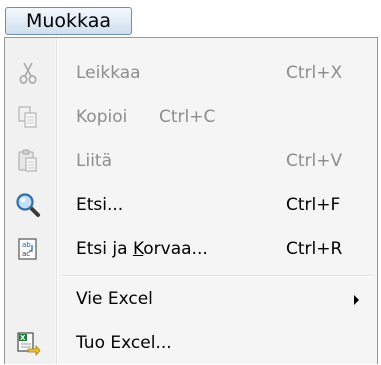 Image resolution: width=381 pixels, height=365 pixels. What do you see at coordinates (191, 161) in the screenshot?
I see `menu-item-paste: Liitä Ctrl+V` at bounding box center [191, 161].